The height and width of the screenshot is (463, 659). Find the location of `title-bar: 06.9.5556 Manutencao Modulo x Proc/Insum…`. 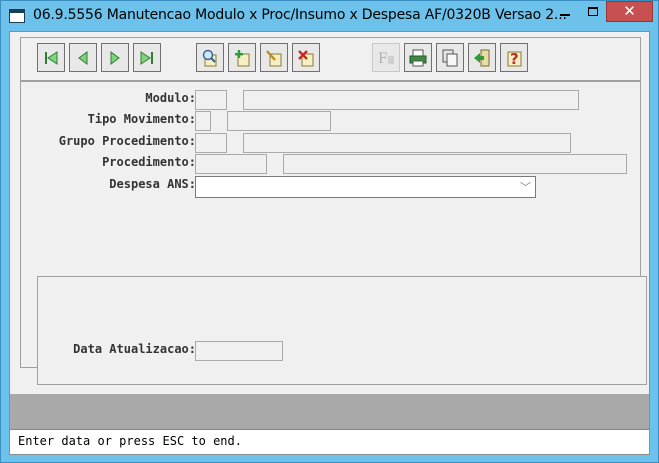

title-bar: 06.9.5556 Manutencao Modulo x Proc/Insum… is located at coordinates (329, 15).